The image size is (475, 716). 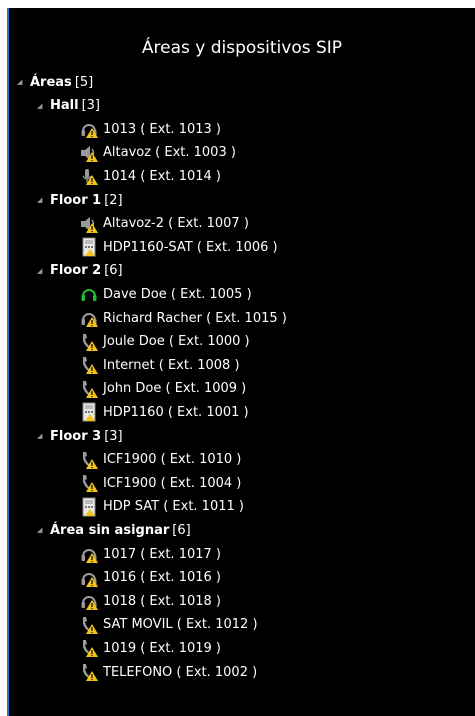 I want to click on tree-item-device: 1014 ( Ext. 1014 ), so click(x=150, y=176).